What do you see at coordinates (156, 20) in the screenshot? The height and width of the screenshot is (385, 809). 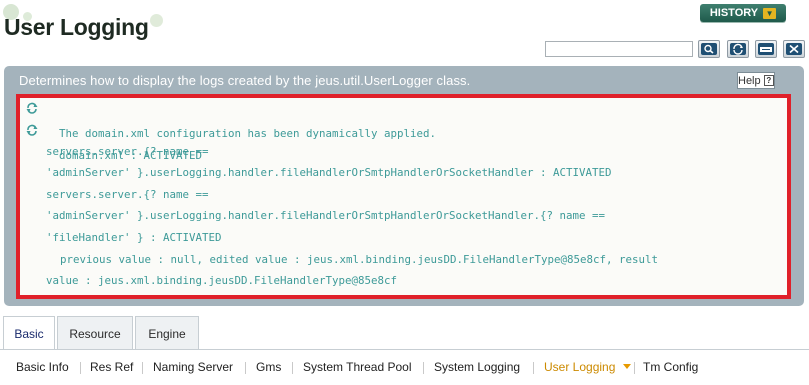 I see `decor-dot` at bounding box center [156, 20].